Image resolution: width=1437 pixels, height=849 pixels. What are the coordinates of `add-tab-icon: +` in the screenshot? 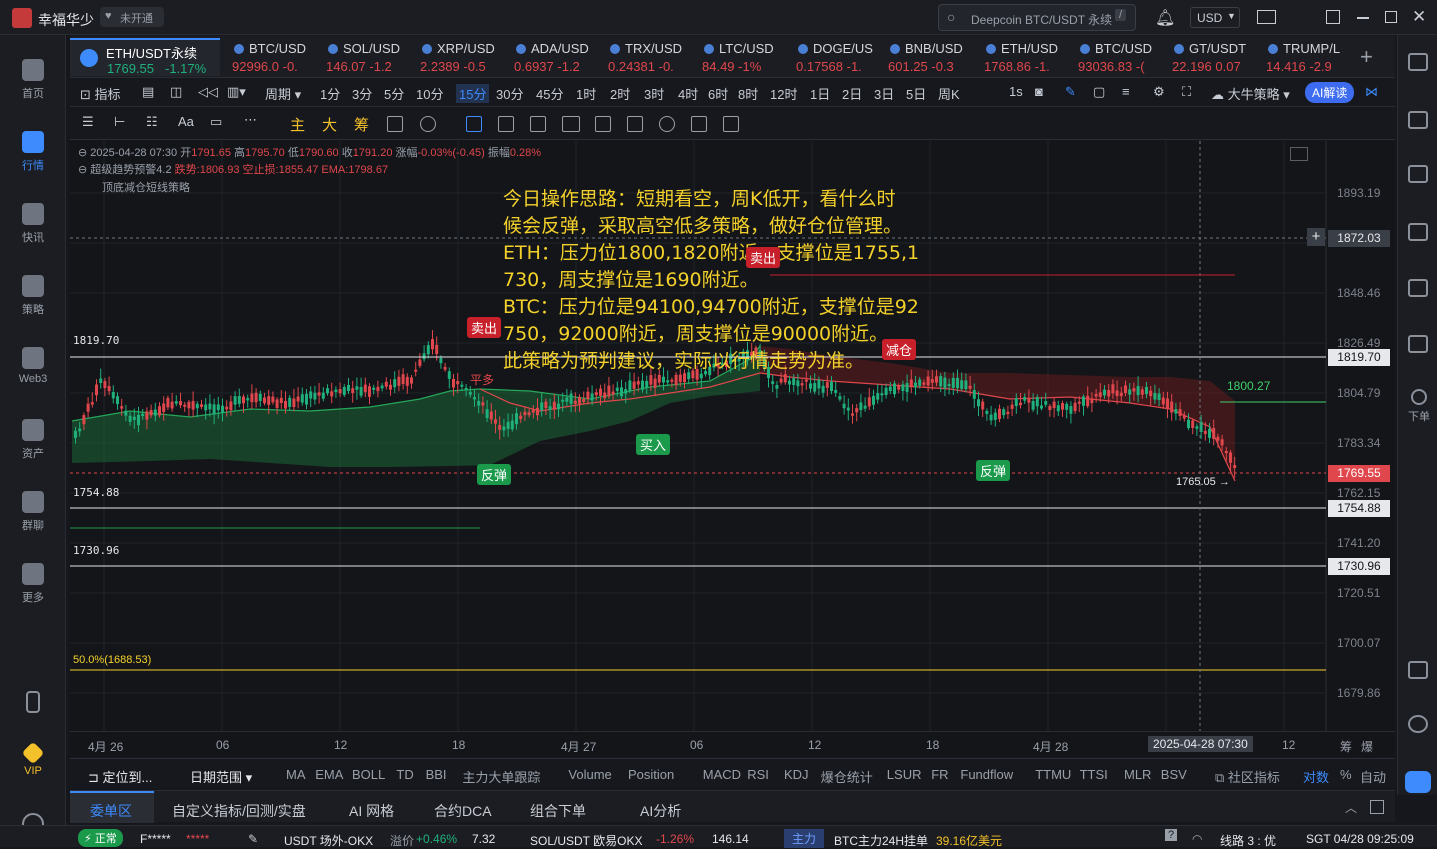 It's located at (1366, 57).